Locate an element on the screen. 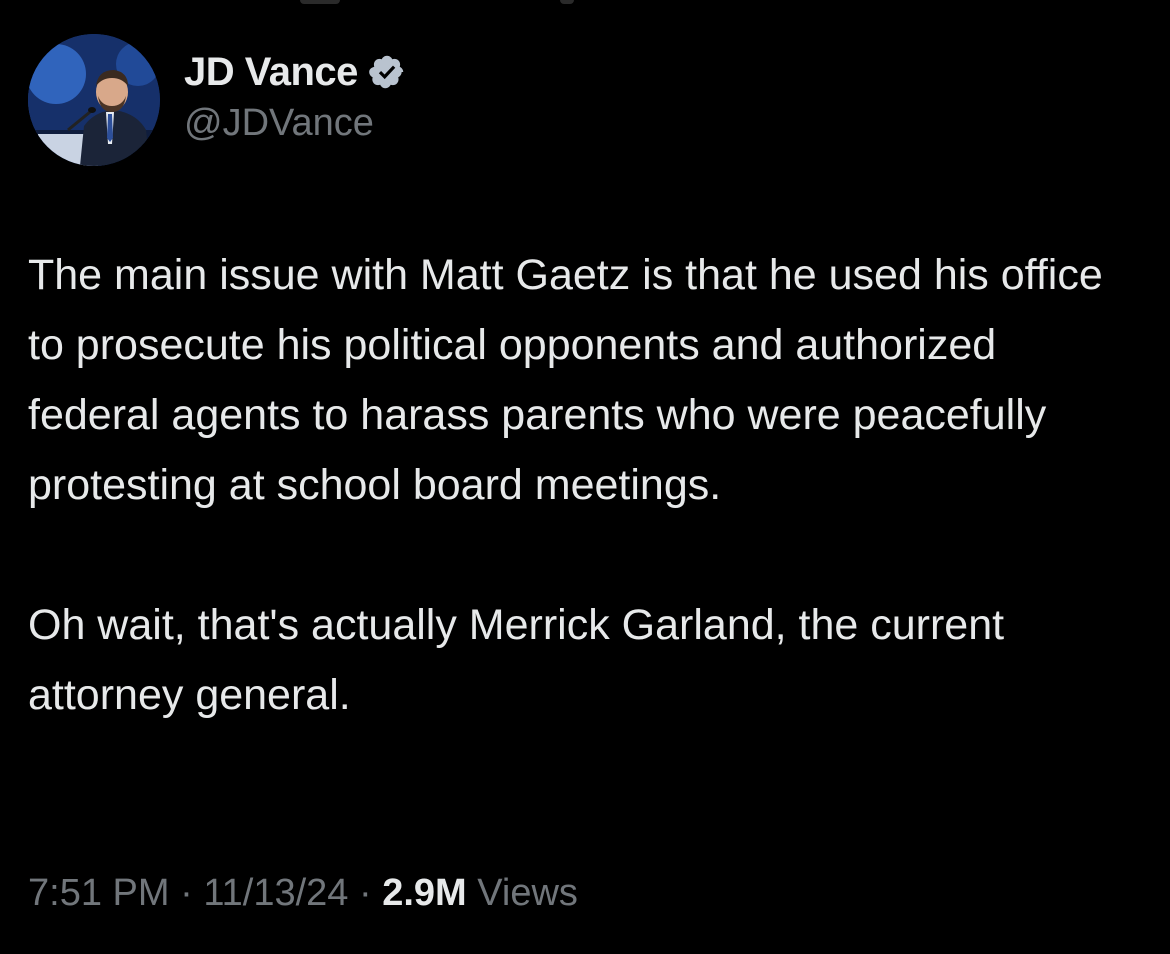 This screenshot has width=1170, height=954. verified-badge-icon is located at coordinates (387, 72).